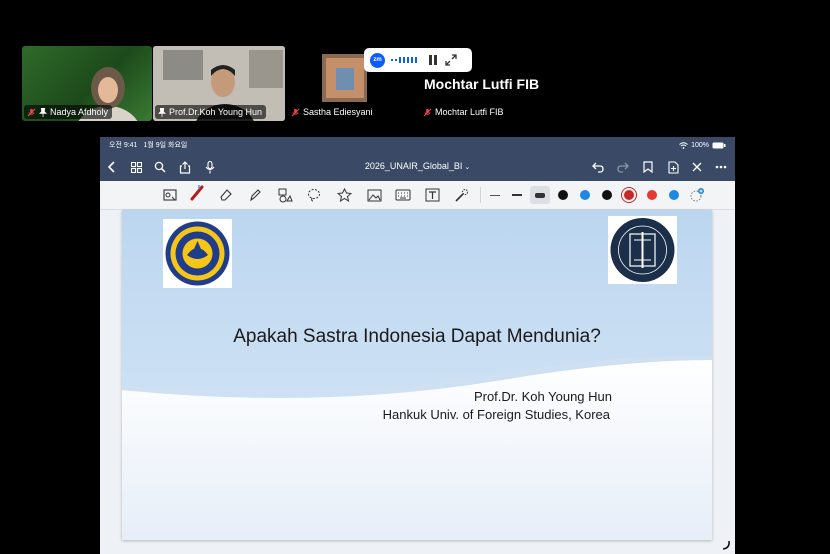 The image size is (830, 554). I want to click on hufs-logo, so click(642, 250).